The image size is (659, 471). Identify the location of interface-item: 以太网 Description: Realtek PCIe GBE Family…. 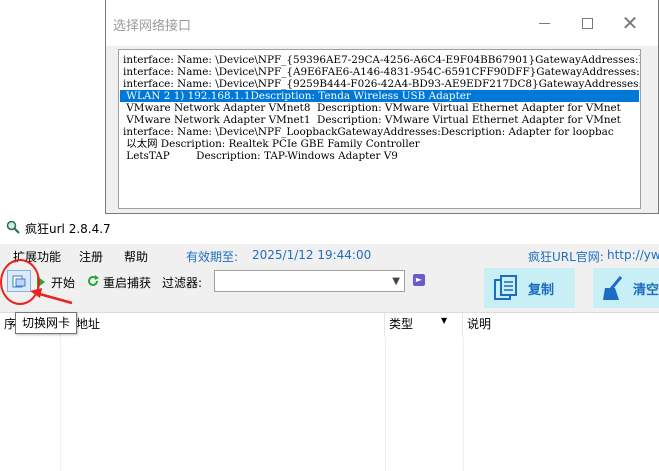
(271, 144).